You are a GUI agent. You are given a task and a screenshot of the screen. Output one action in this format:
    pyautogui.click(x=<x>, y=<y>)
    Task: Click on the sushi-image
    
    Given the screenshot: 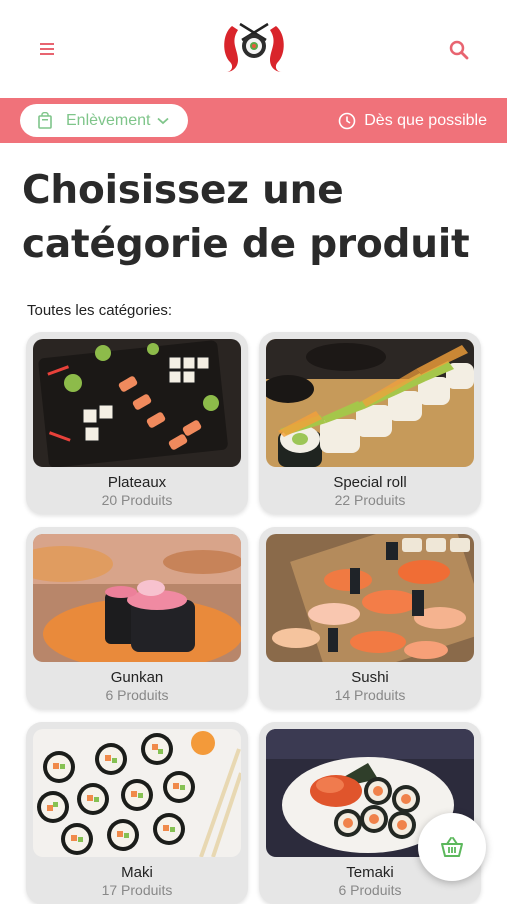 What is the action you would take?
    pyautogui.click(x=370, y=598)
    